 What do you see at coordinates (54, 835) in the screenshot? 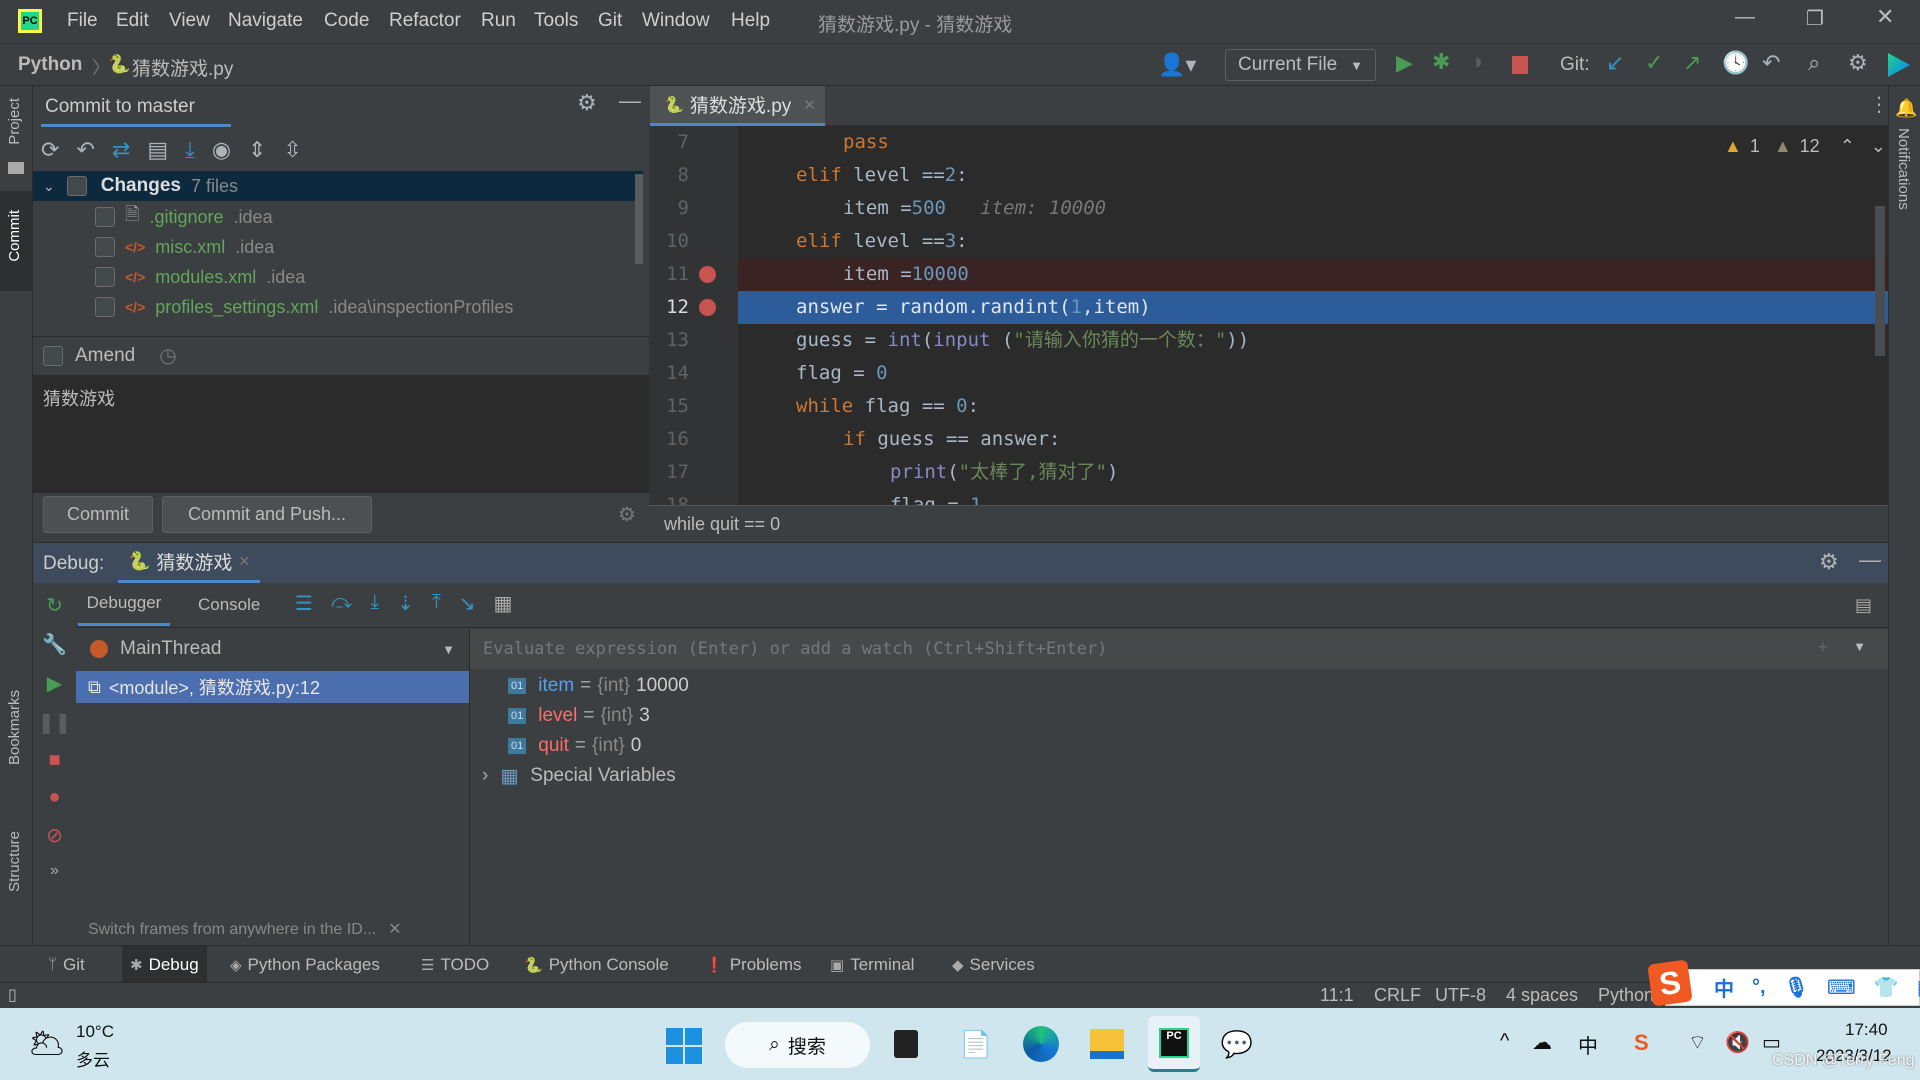
I see `mute-breakpoints-icon: ⊘` at bounding box center [54, 835].